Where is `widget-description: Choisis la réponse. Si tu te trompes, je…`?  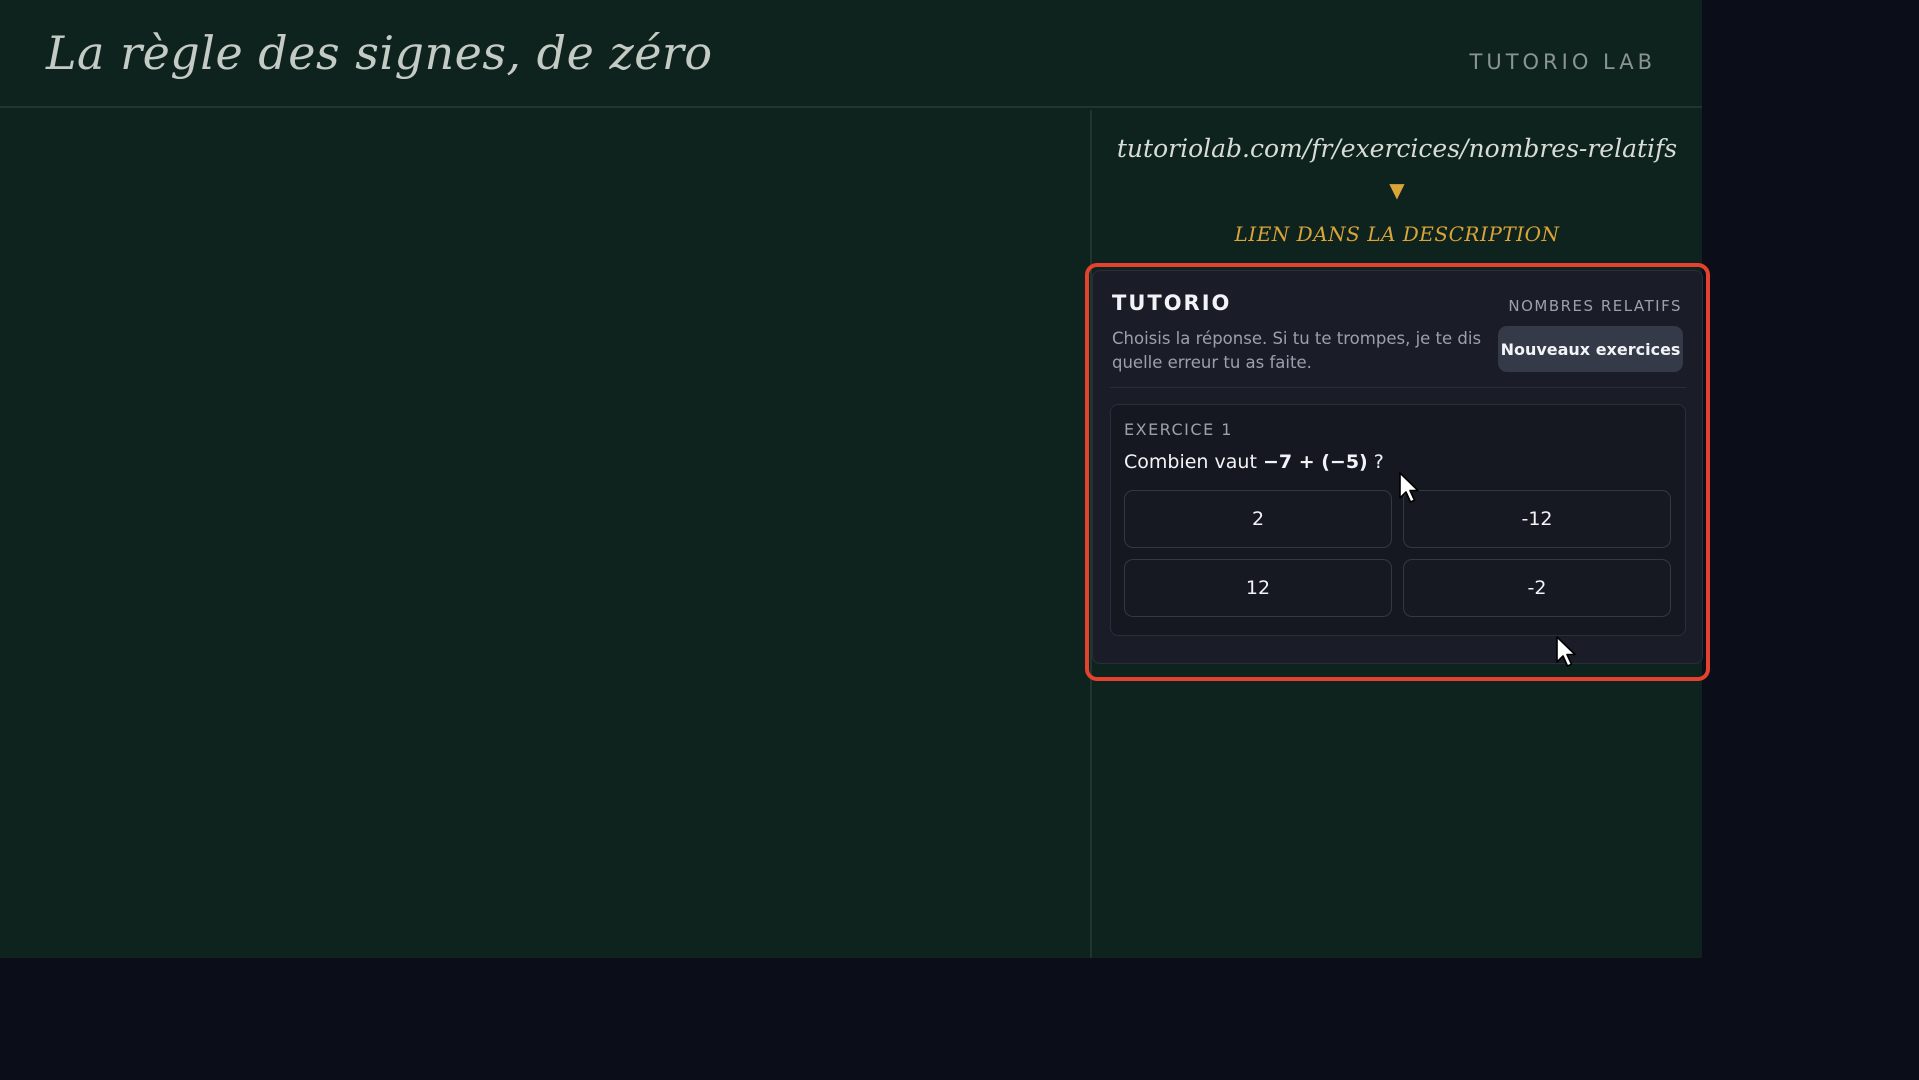 widget-description: Choisis la réponse. Si tu te trompes, je… is located at coordinates (1297, 350).